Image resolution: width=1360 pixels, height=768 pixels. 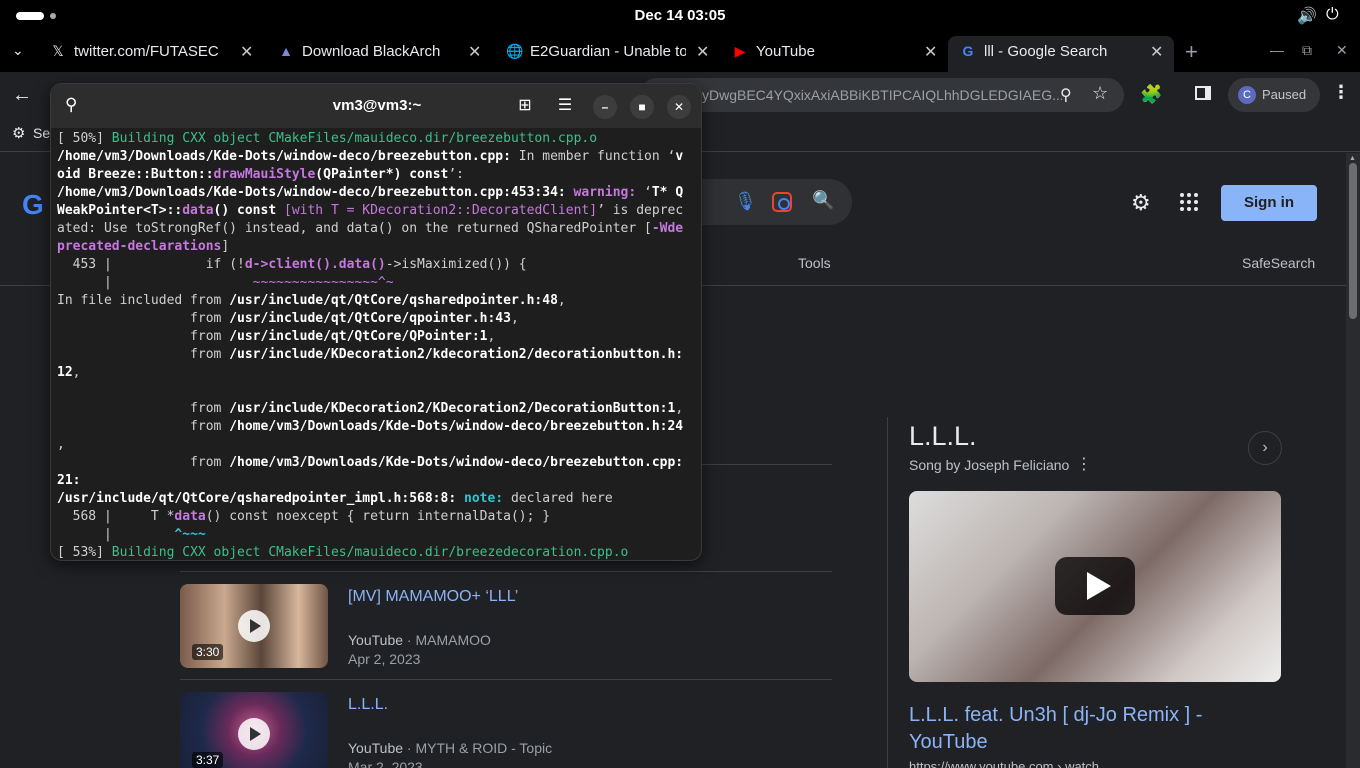 I want to click on tab-twitter: 𝕏 twitter.com/FUTASEC ✕, so click(x=155, y=52).